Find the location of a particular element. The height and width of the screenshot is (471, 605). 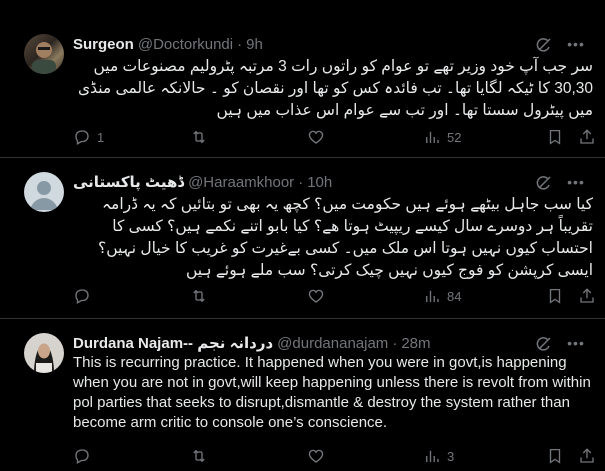

author-name: ڈھیٹ پاکستانی is located at coordinates (128, 182).